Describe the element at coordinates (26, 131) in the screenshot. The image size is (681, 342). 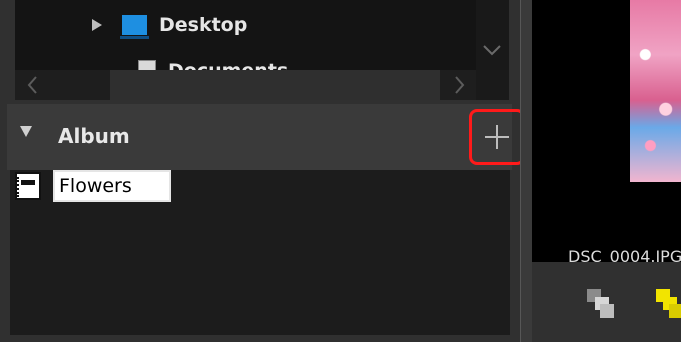
I see `collapse-arrow-icon` at that location.